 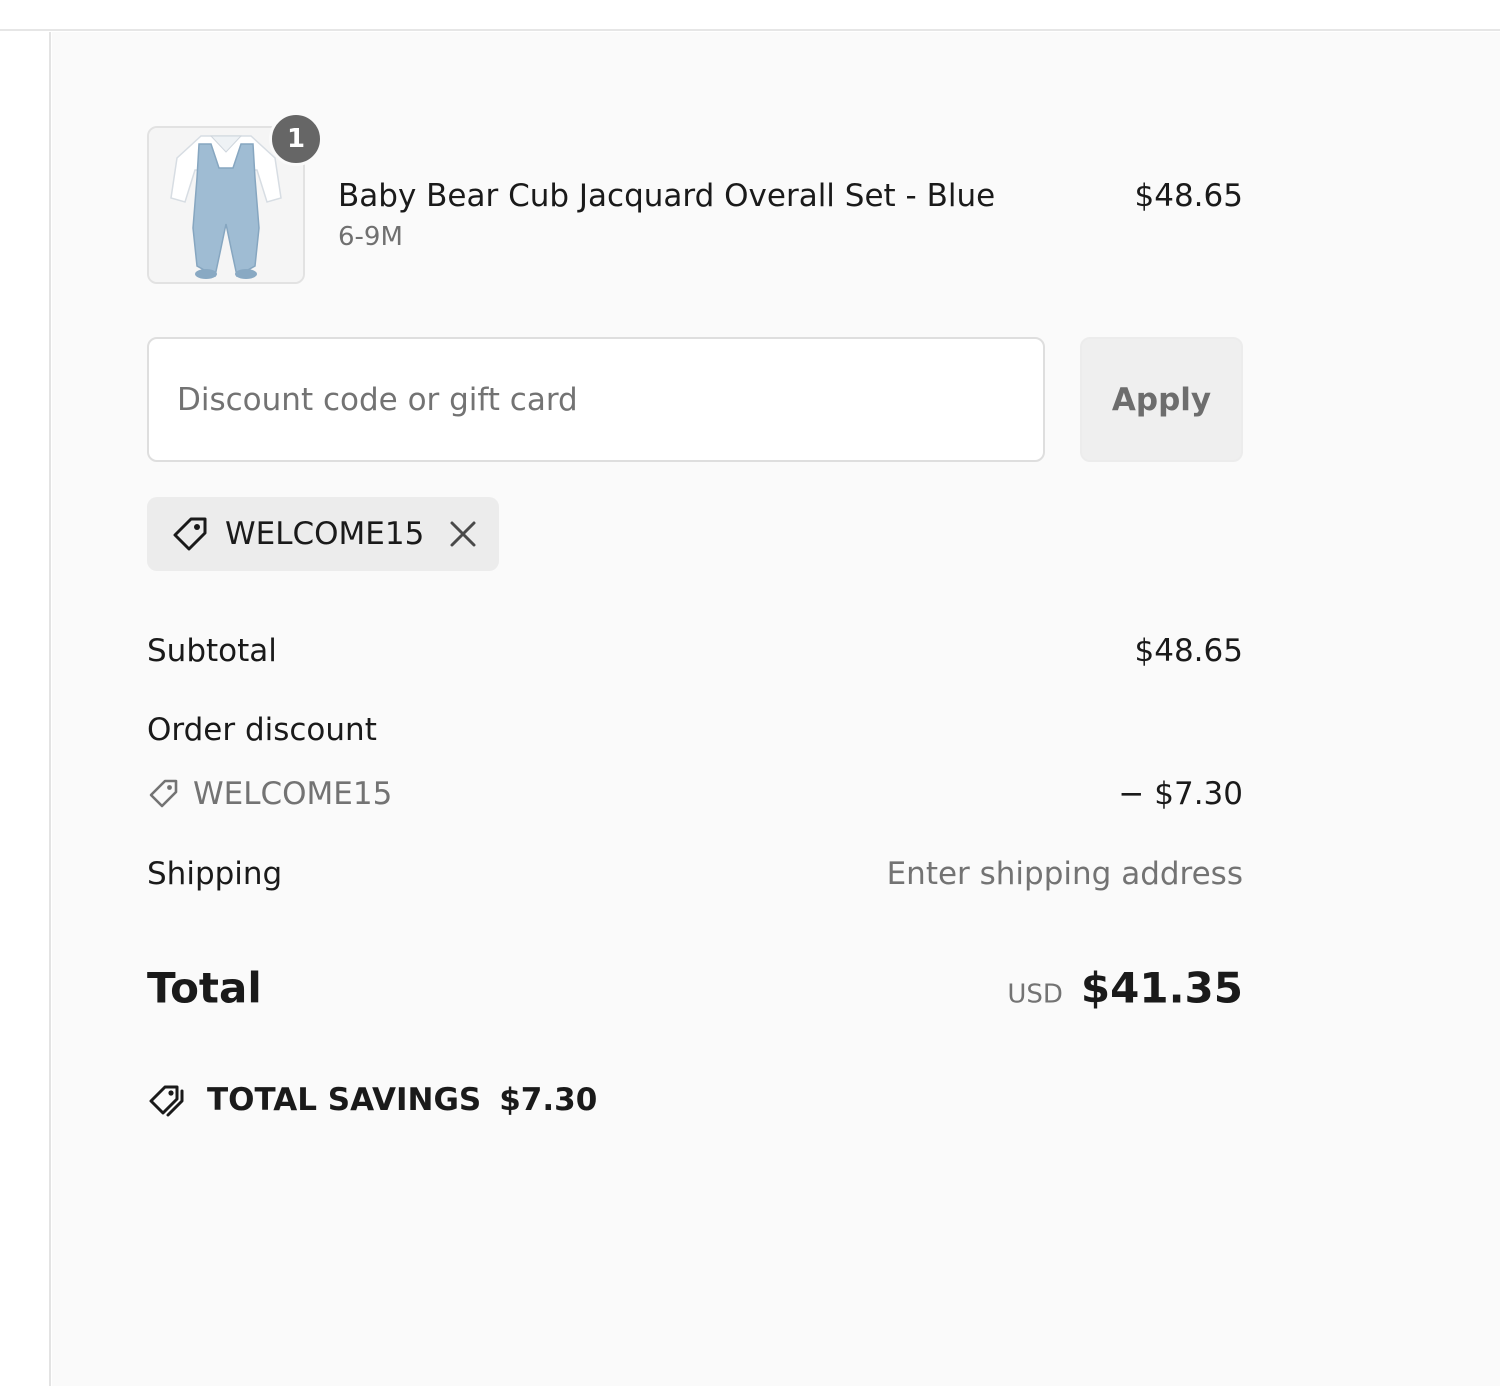 I want to click on order-discount-label: Order discount, so click(x=262, y=730).